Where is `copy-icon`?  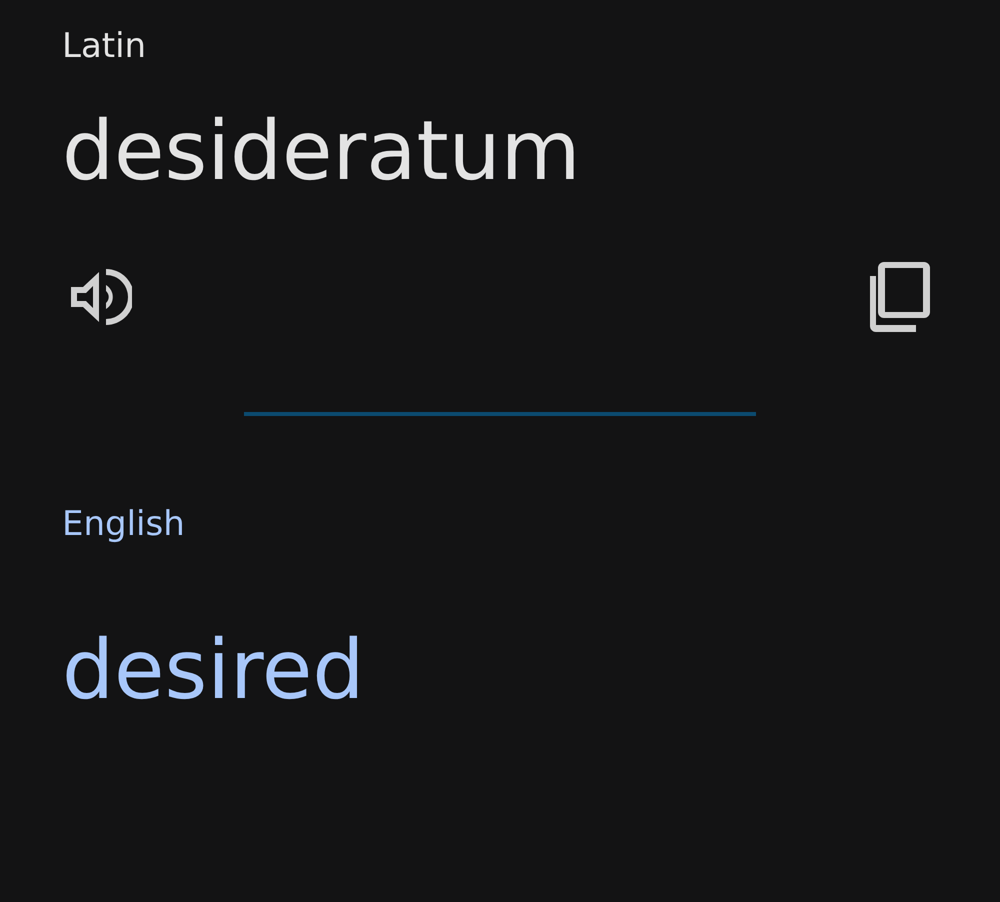
copy-icon is located at coordinates (900, 297).